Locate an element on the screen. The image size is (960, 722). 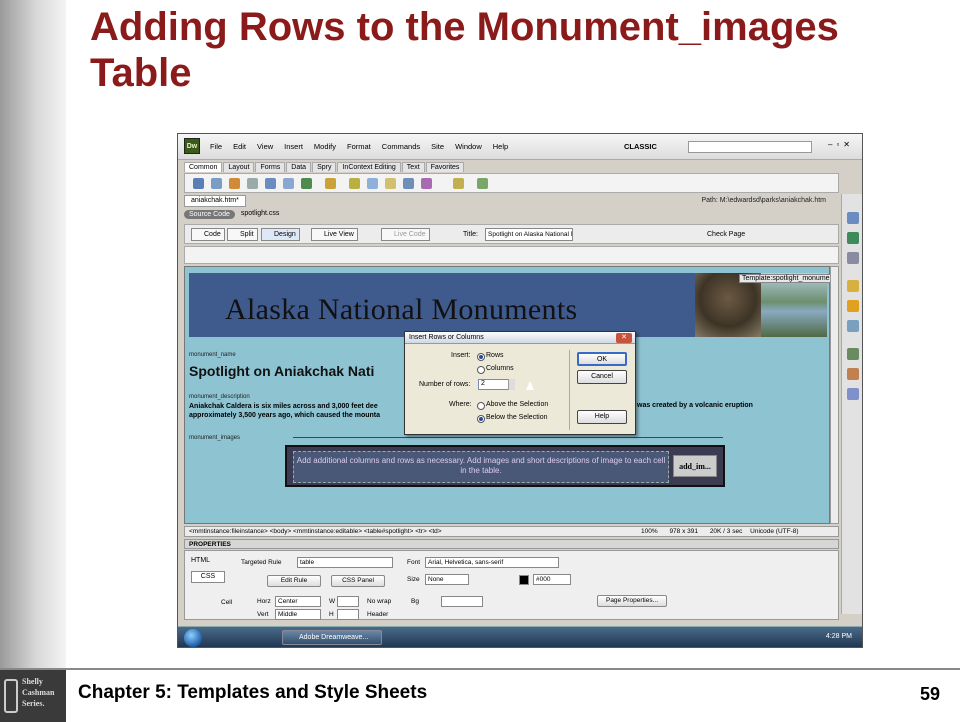
tab-favorites: Favorites is located at coordinates (445, 167).